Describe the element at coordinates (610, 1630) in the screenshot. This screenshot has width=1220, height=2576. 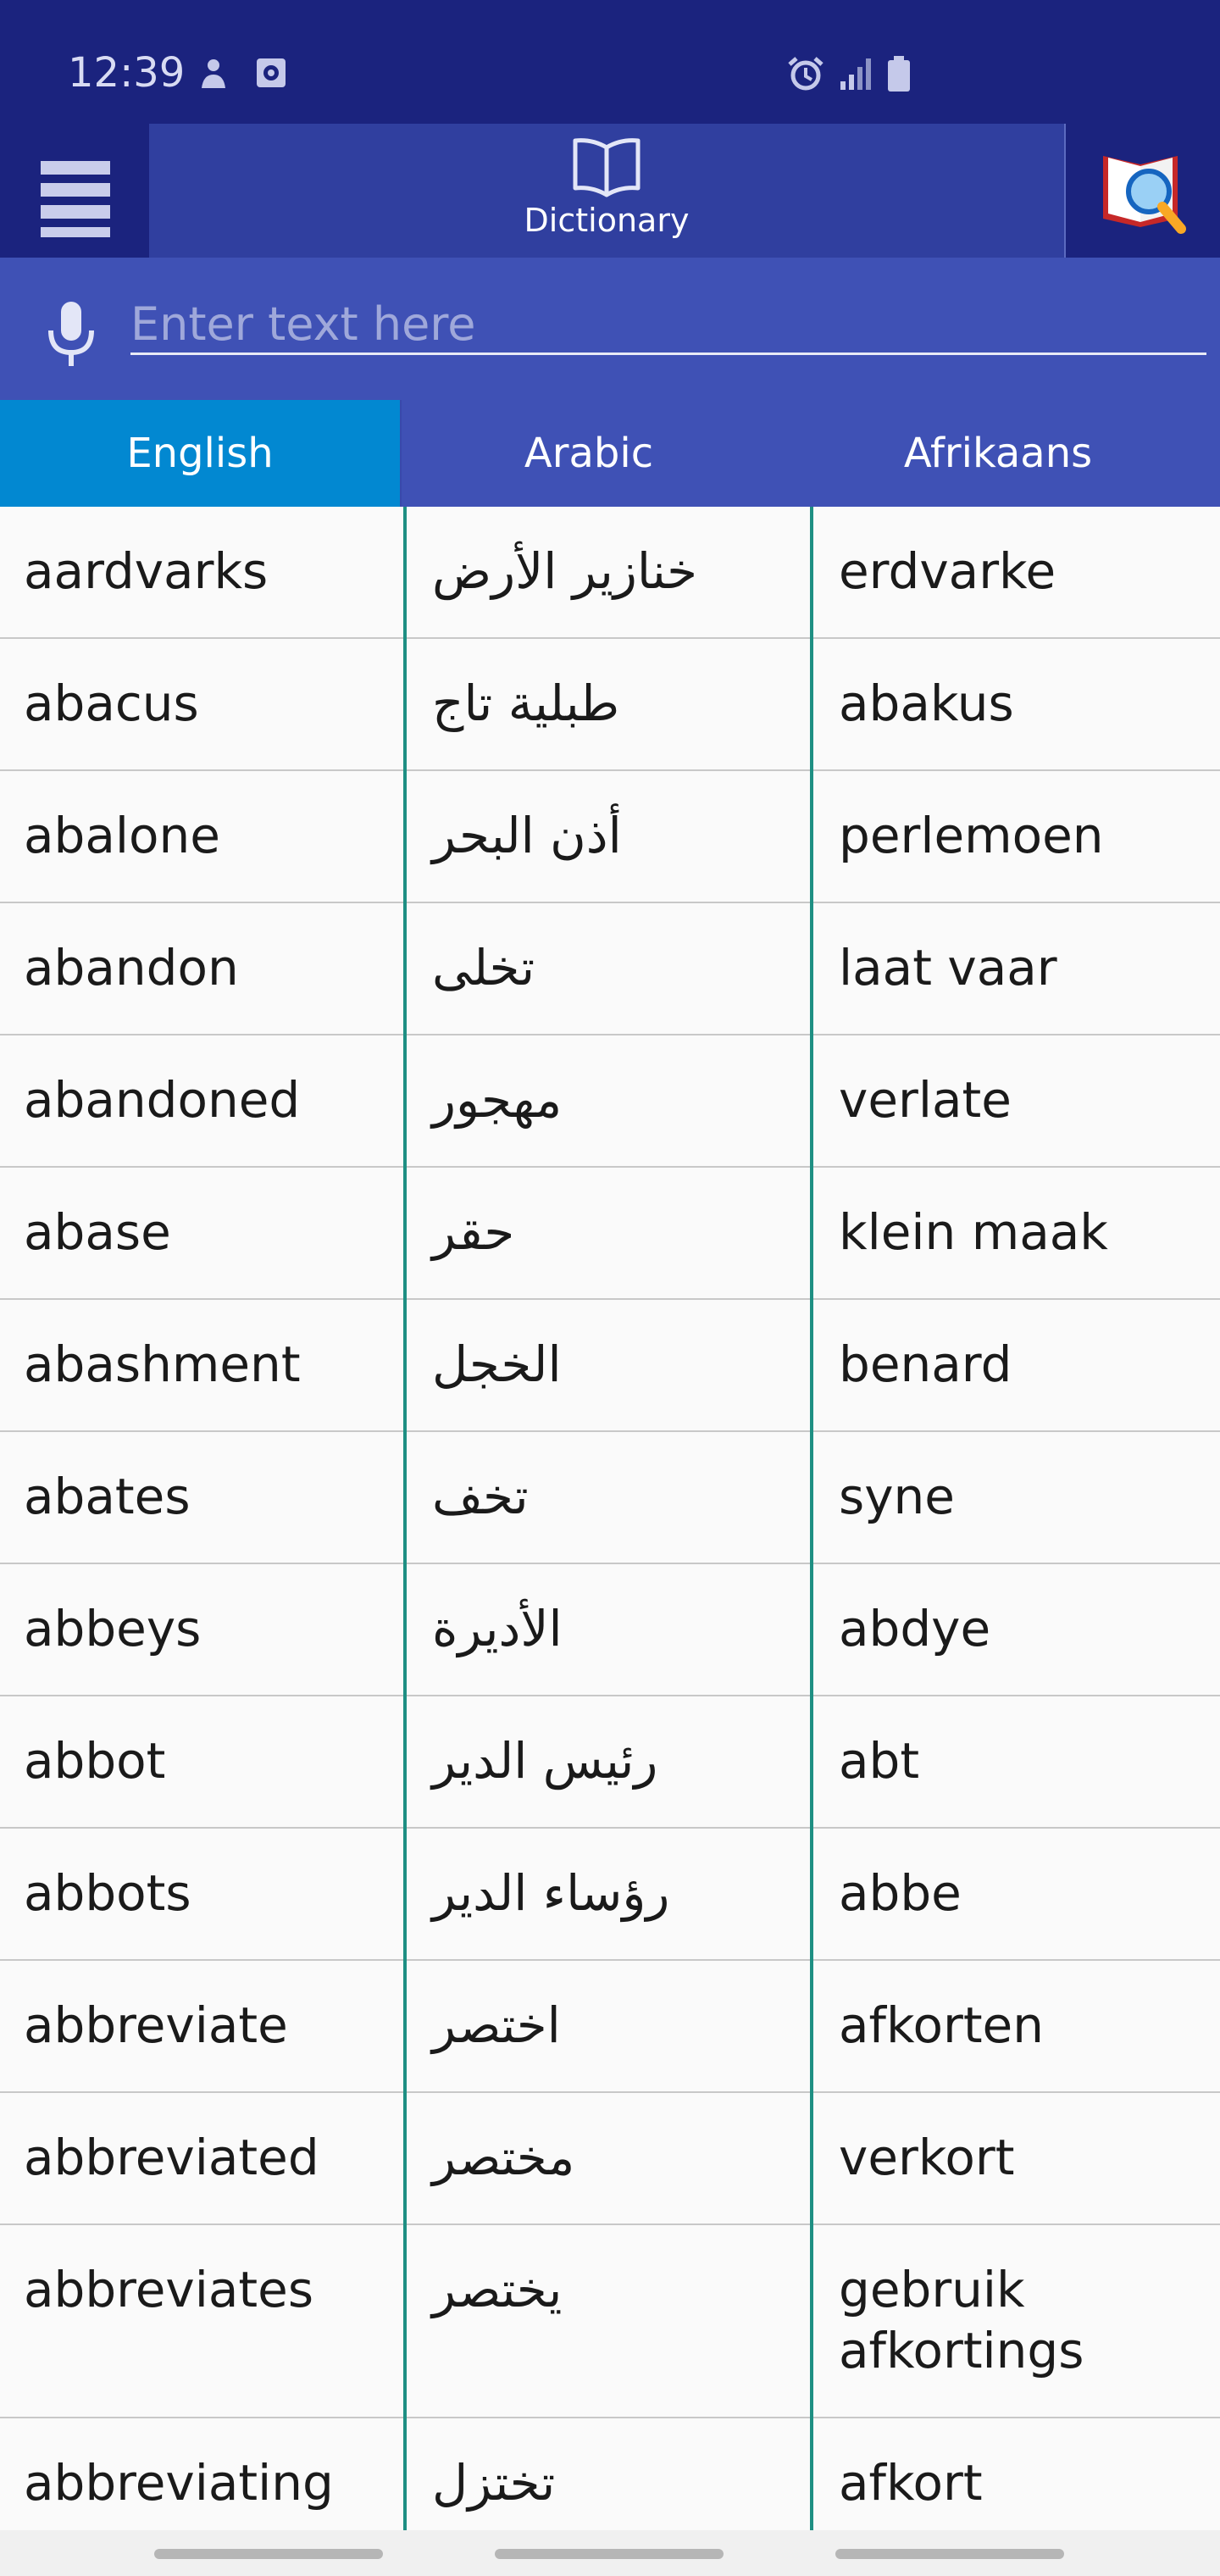
I see `table-row: abbeys الأديرة abdye` at that location.